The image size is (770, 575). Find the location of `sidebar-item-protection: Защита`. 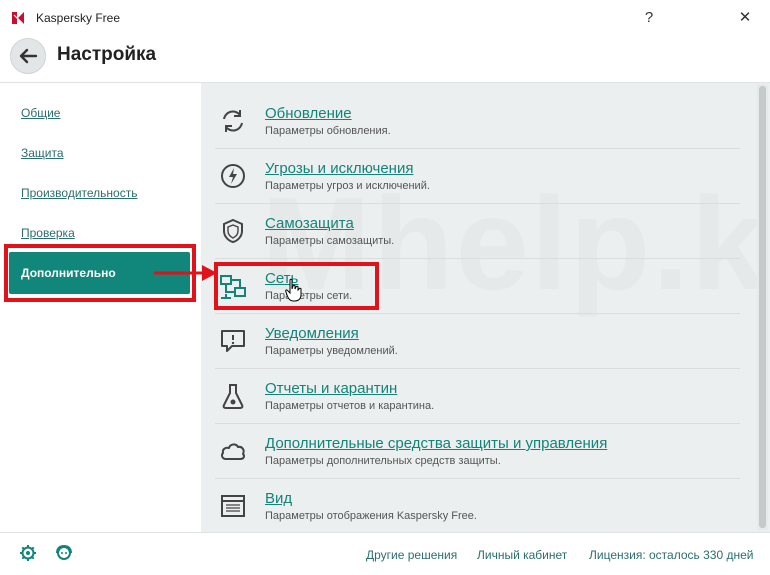

sidebar-item-protection: Защита is located at coordinates (42, 153).